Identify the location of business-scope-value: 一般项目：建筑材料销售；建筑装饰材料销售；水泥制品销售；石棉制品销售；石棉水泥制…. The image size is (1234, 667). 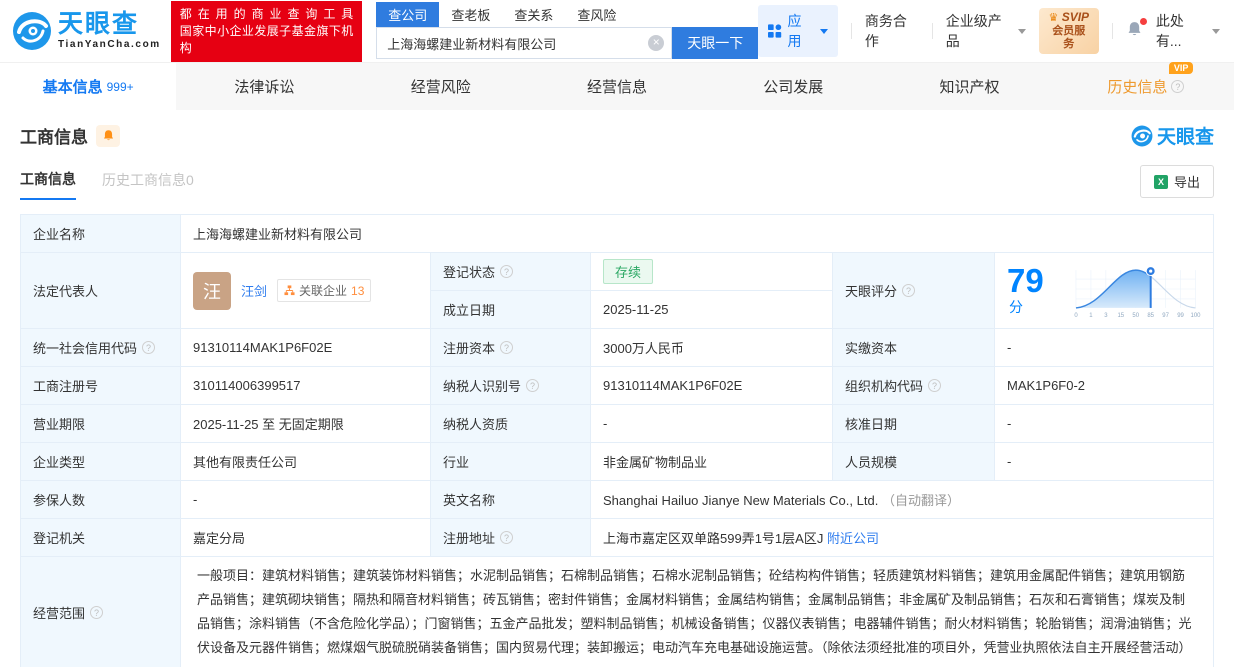
(697, 611).